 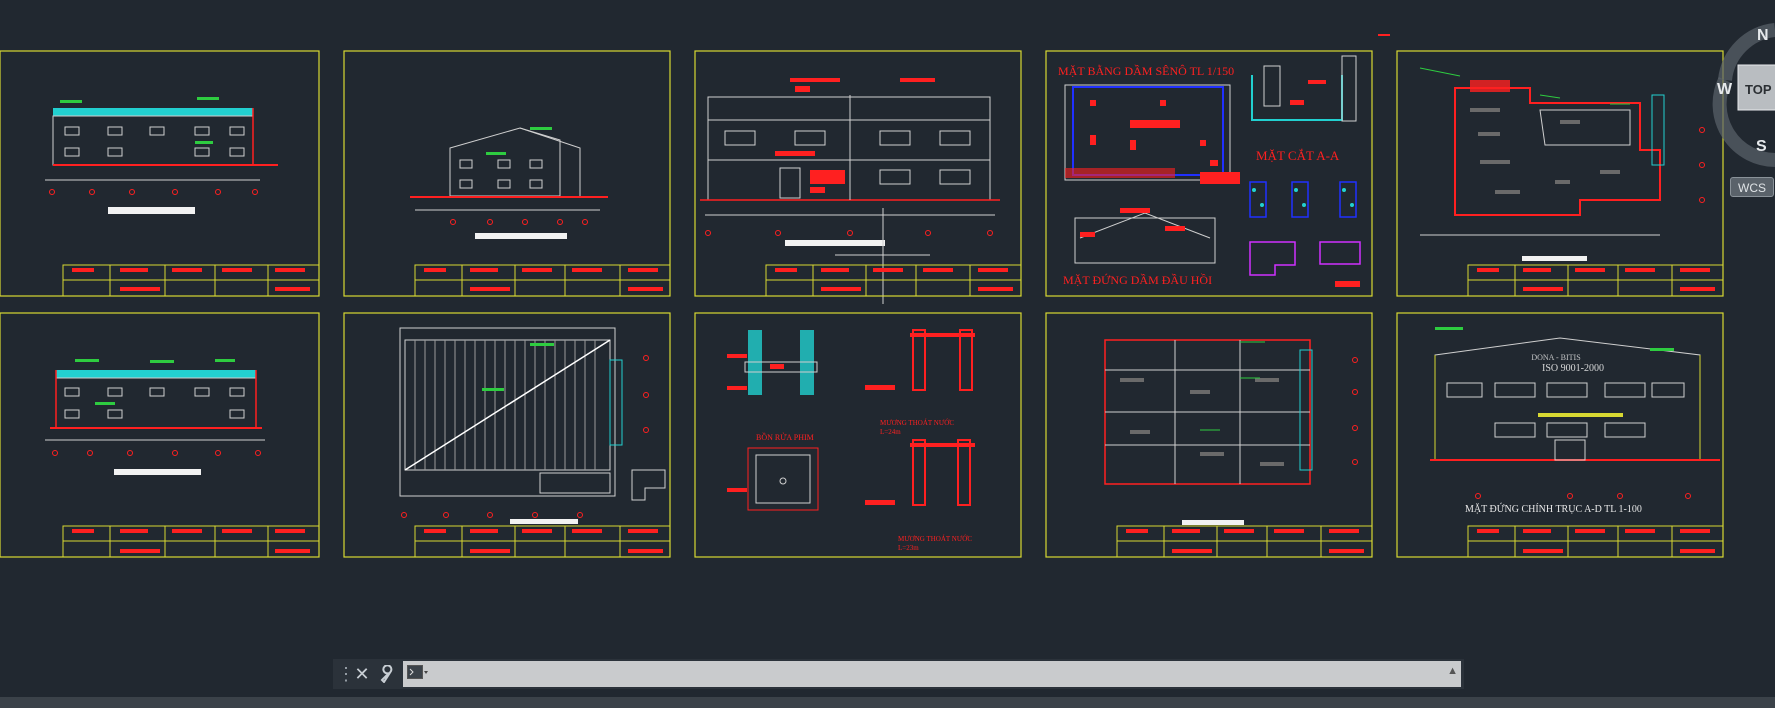 I want to click on sheet-2-rear-elevation, so click(x=507, y=173).